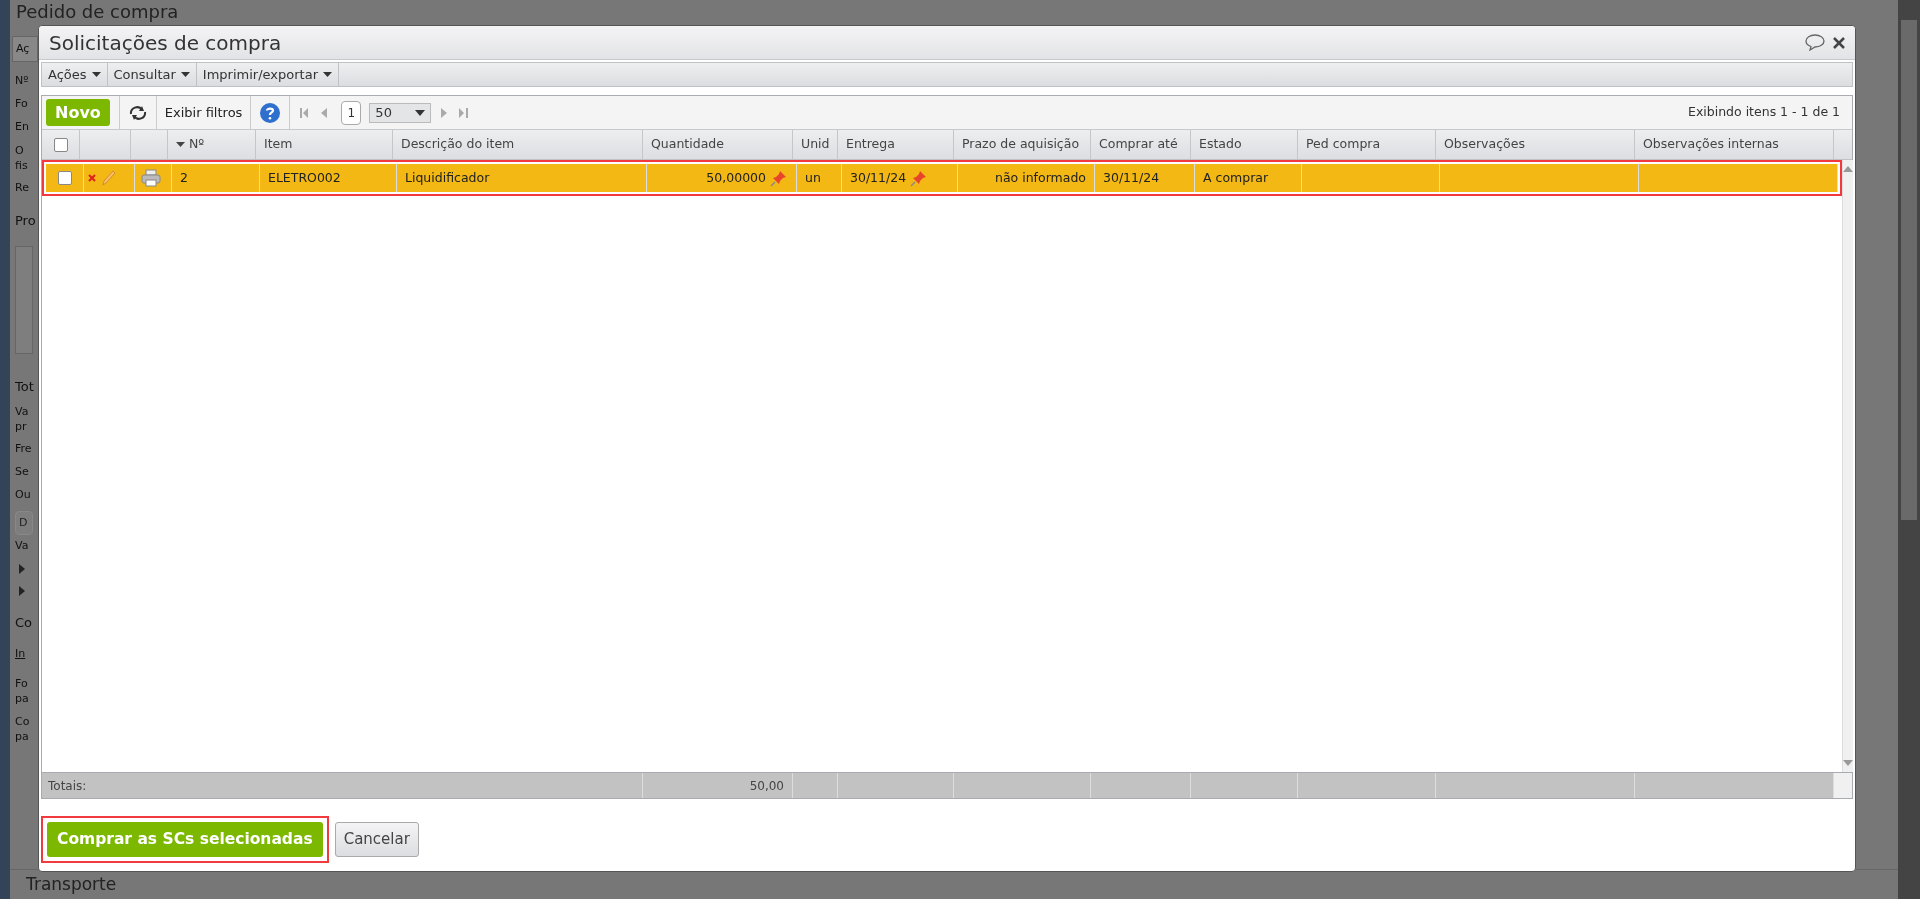 The height and width of the screenshot is (899, 1920). I want to click on help-icon, so click(270, 112).